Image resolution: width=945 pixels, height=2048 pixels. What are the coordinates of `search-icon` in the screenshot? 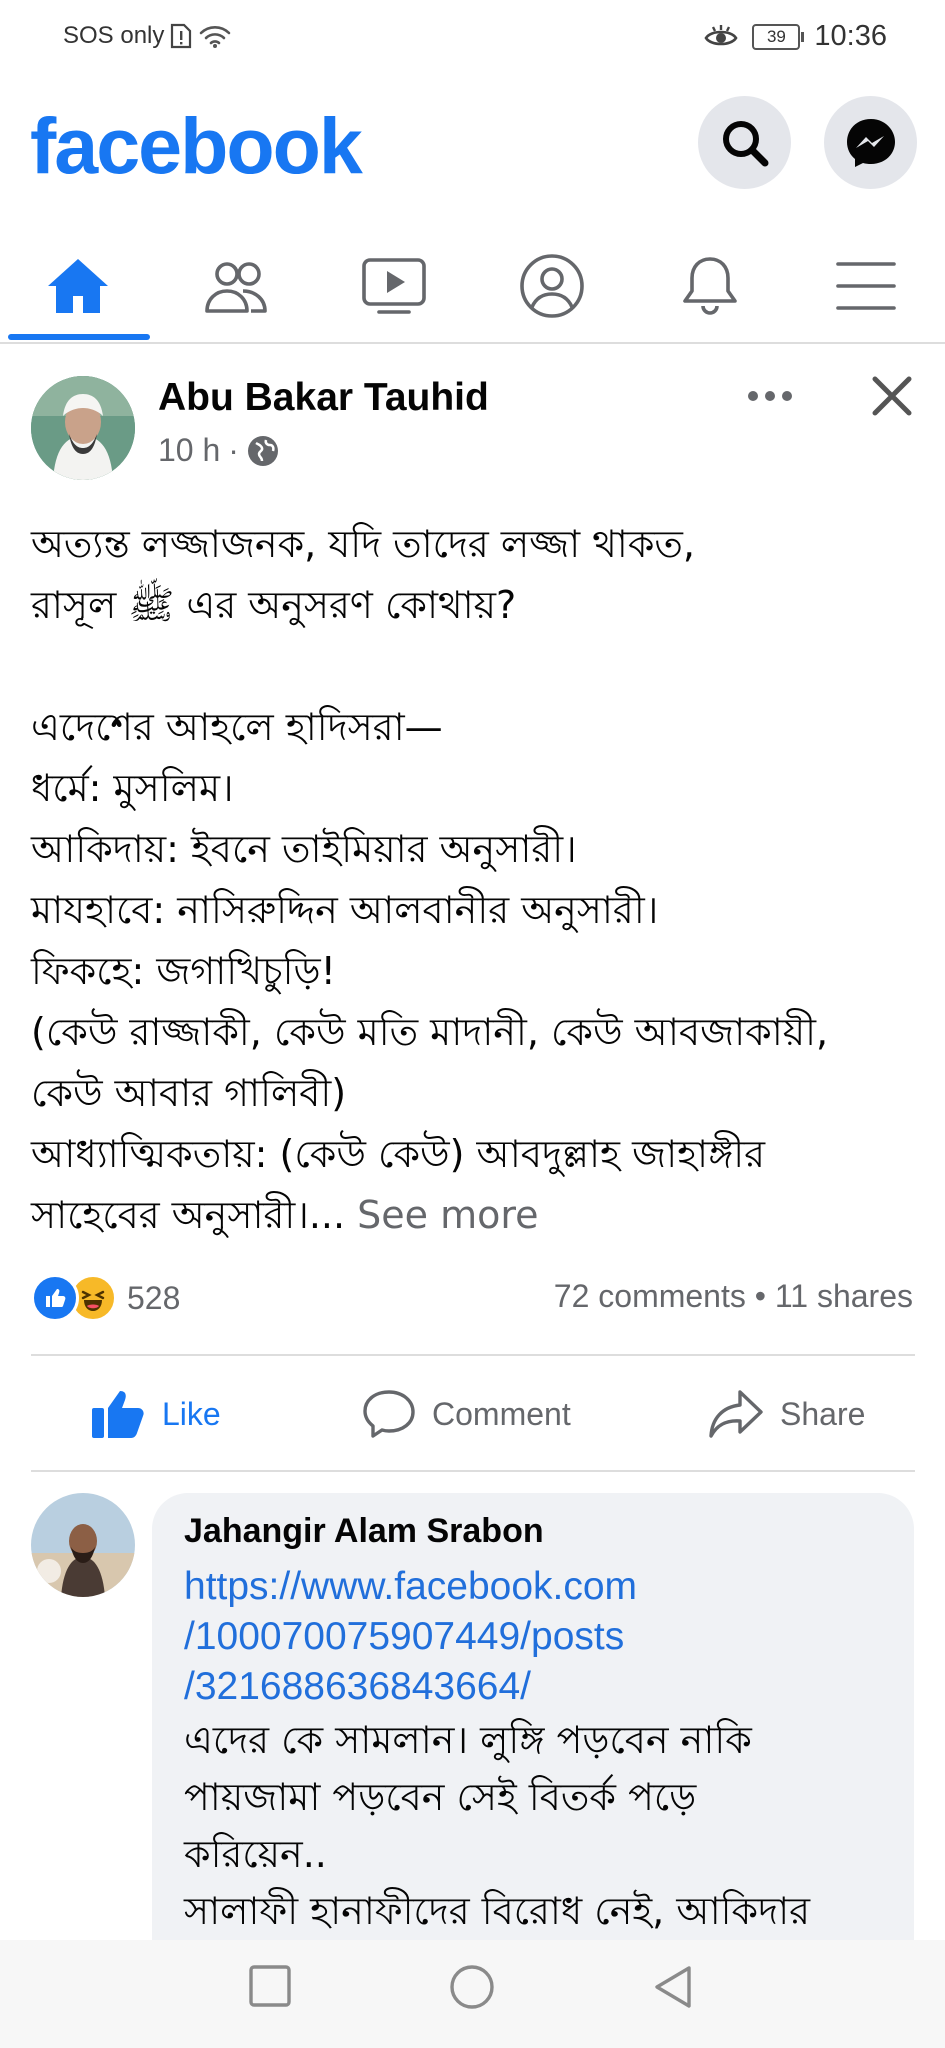 It's located at (745, 143).